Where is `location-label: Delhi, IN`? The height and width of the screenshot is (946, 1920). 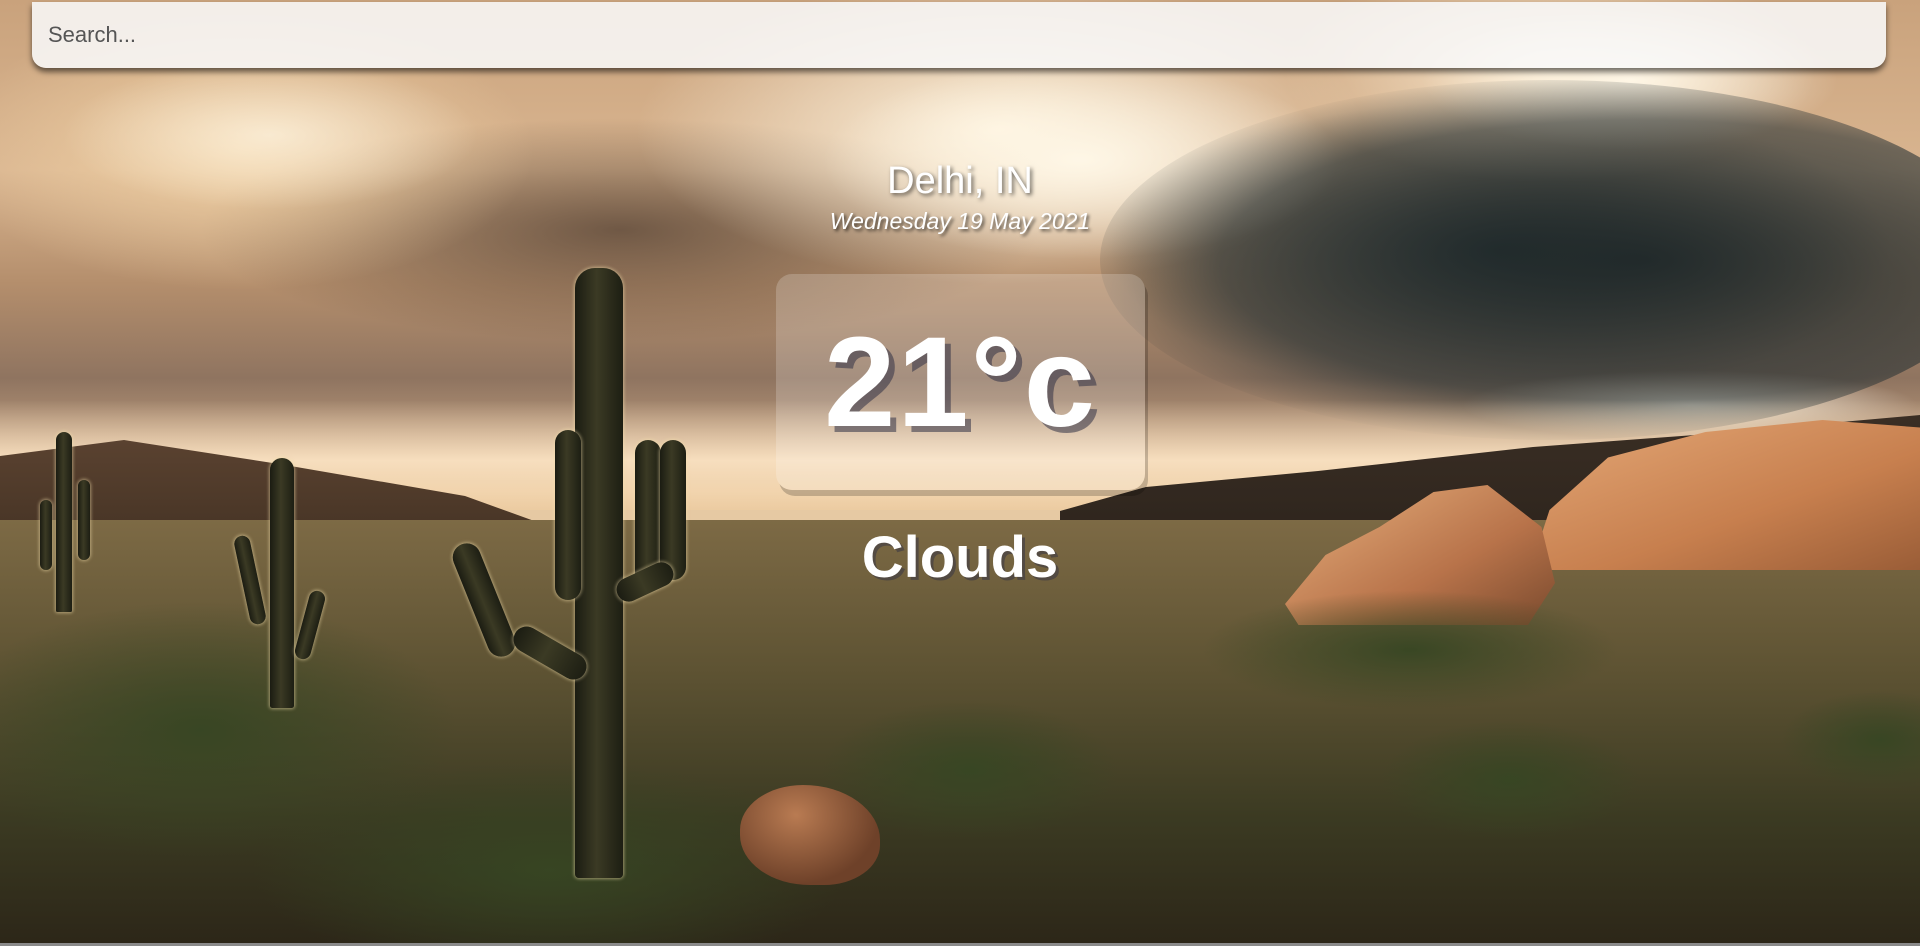 location-label: Delhi, IN is located at coordinates (960, 181).